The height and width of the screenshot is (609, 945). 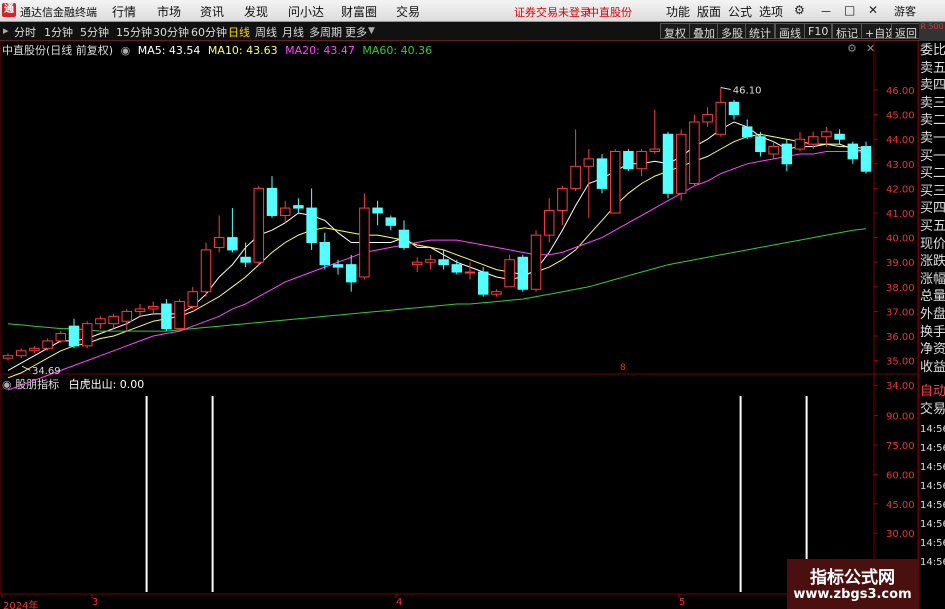 What do you see at coordinates (725, 89) in the screenshot?
I see `high-marker-line` at bounding box center [725, 89].